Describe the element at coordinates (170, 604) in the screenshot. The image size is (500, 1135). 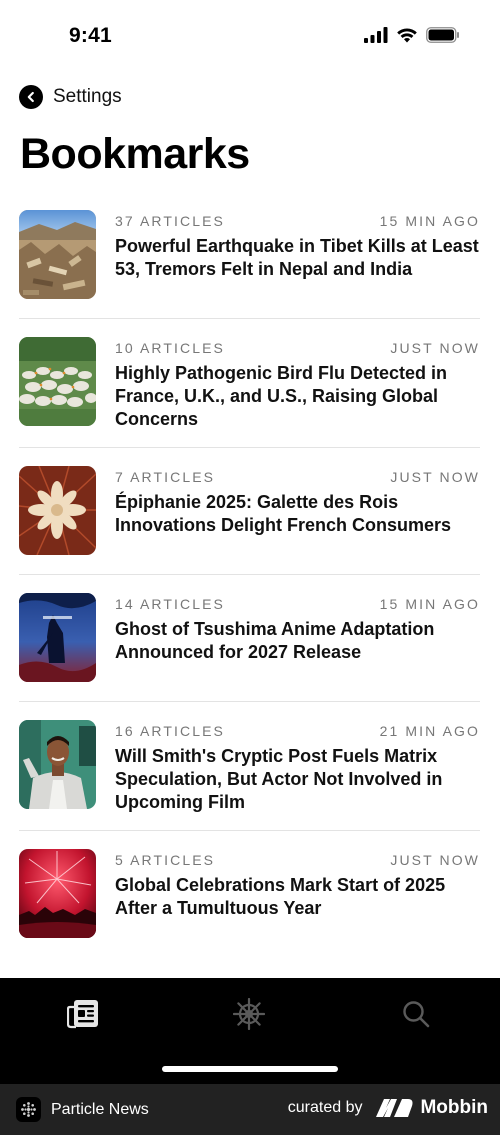
I see `article-count: 14 ARTICLES` at that location.